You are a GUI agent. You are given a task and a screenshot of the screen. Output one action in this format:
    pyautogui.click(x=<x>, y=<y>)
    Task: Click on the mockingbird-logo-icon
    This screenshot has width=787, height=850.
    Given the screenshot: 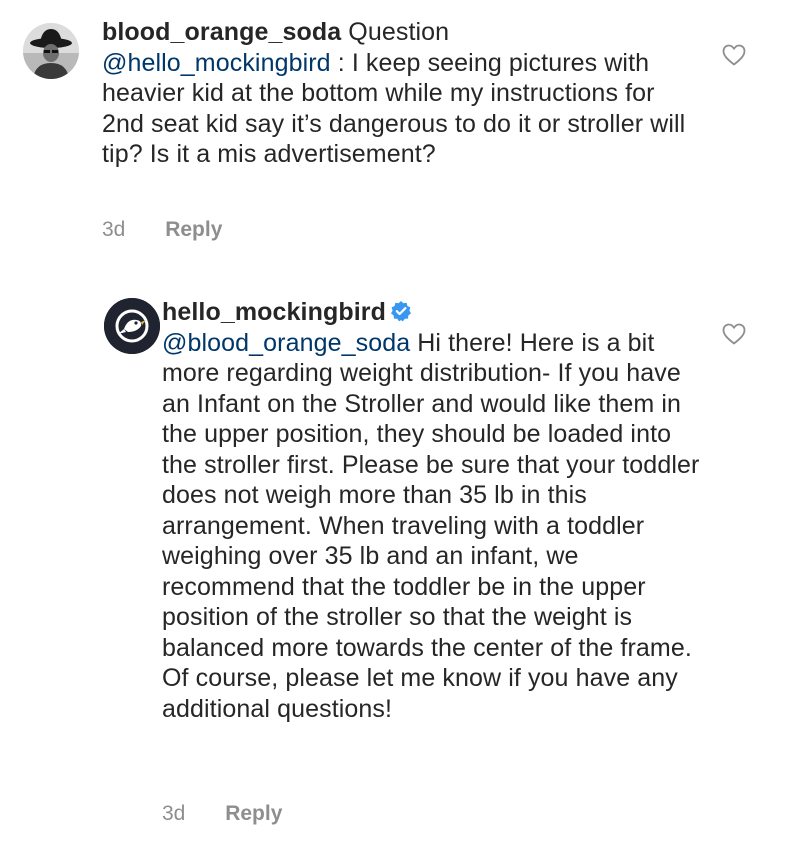 What is the action you would take?
    pyautogui.click(x=132, y=326)
    